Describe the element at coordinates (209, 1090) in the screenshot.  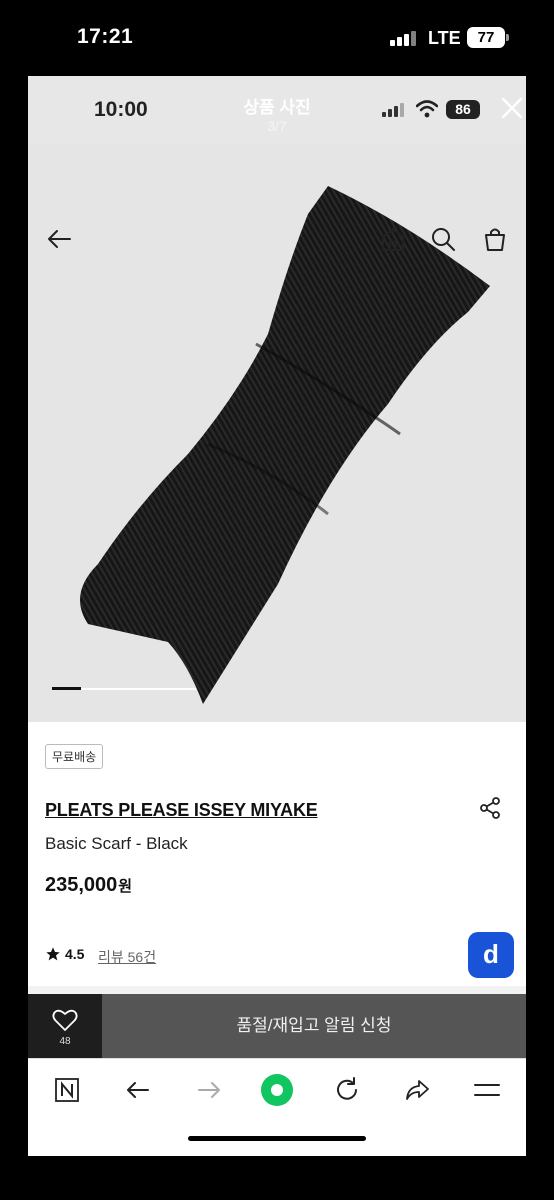
I see `browser-forward-icon` at that location.